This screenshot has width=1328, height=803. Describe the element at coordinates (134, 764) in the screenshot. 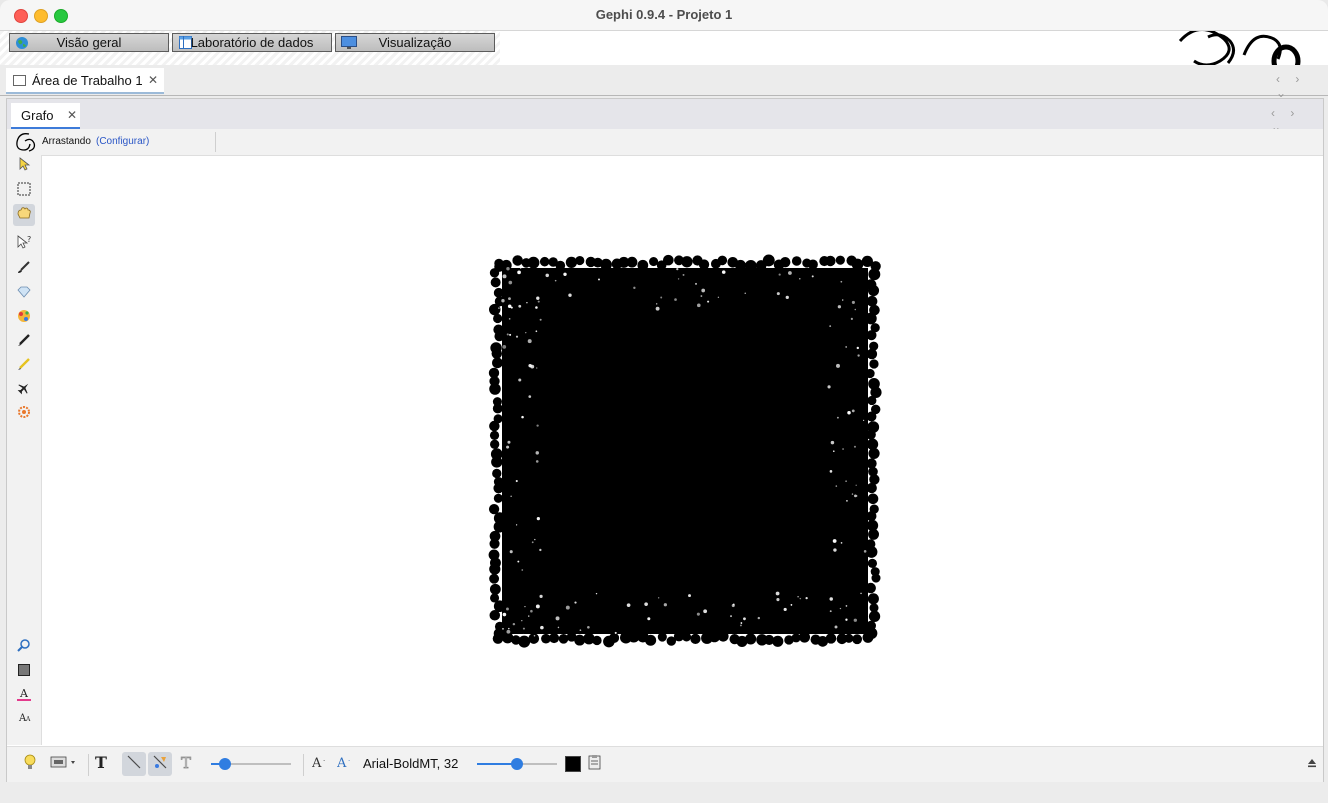

I see `show-edges-button` at that location.